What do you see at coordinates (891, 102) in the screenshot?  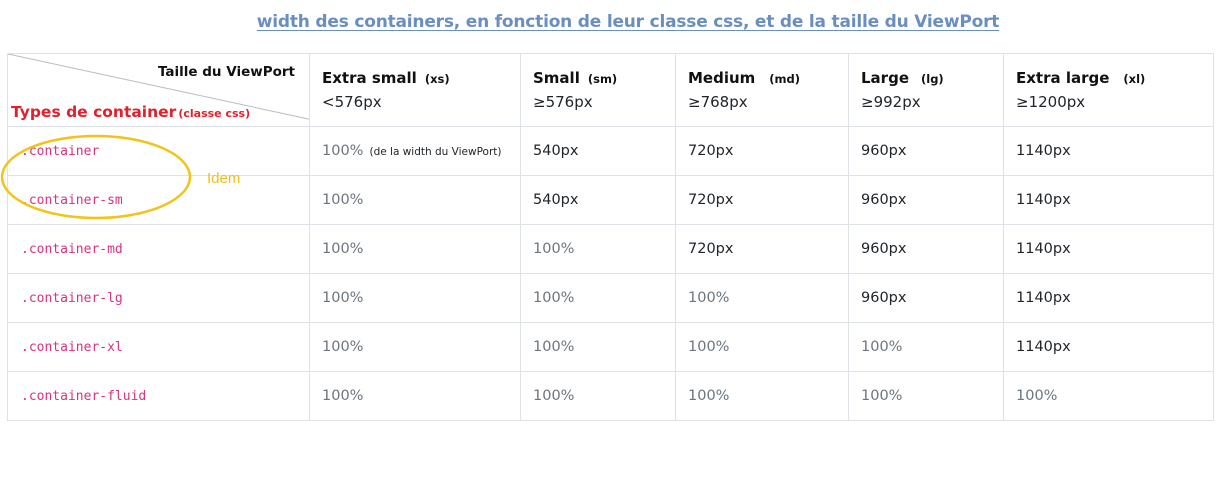 I see `column-range: ≥992px` at bounding box center [891, 102].